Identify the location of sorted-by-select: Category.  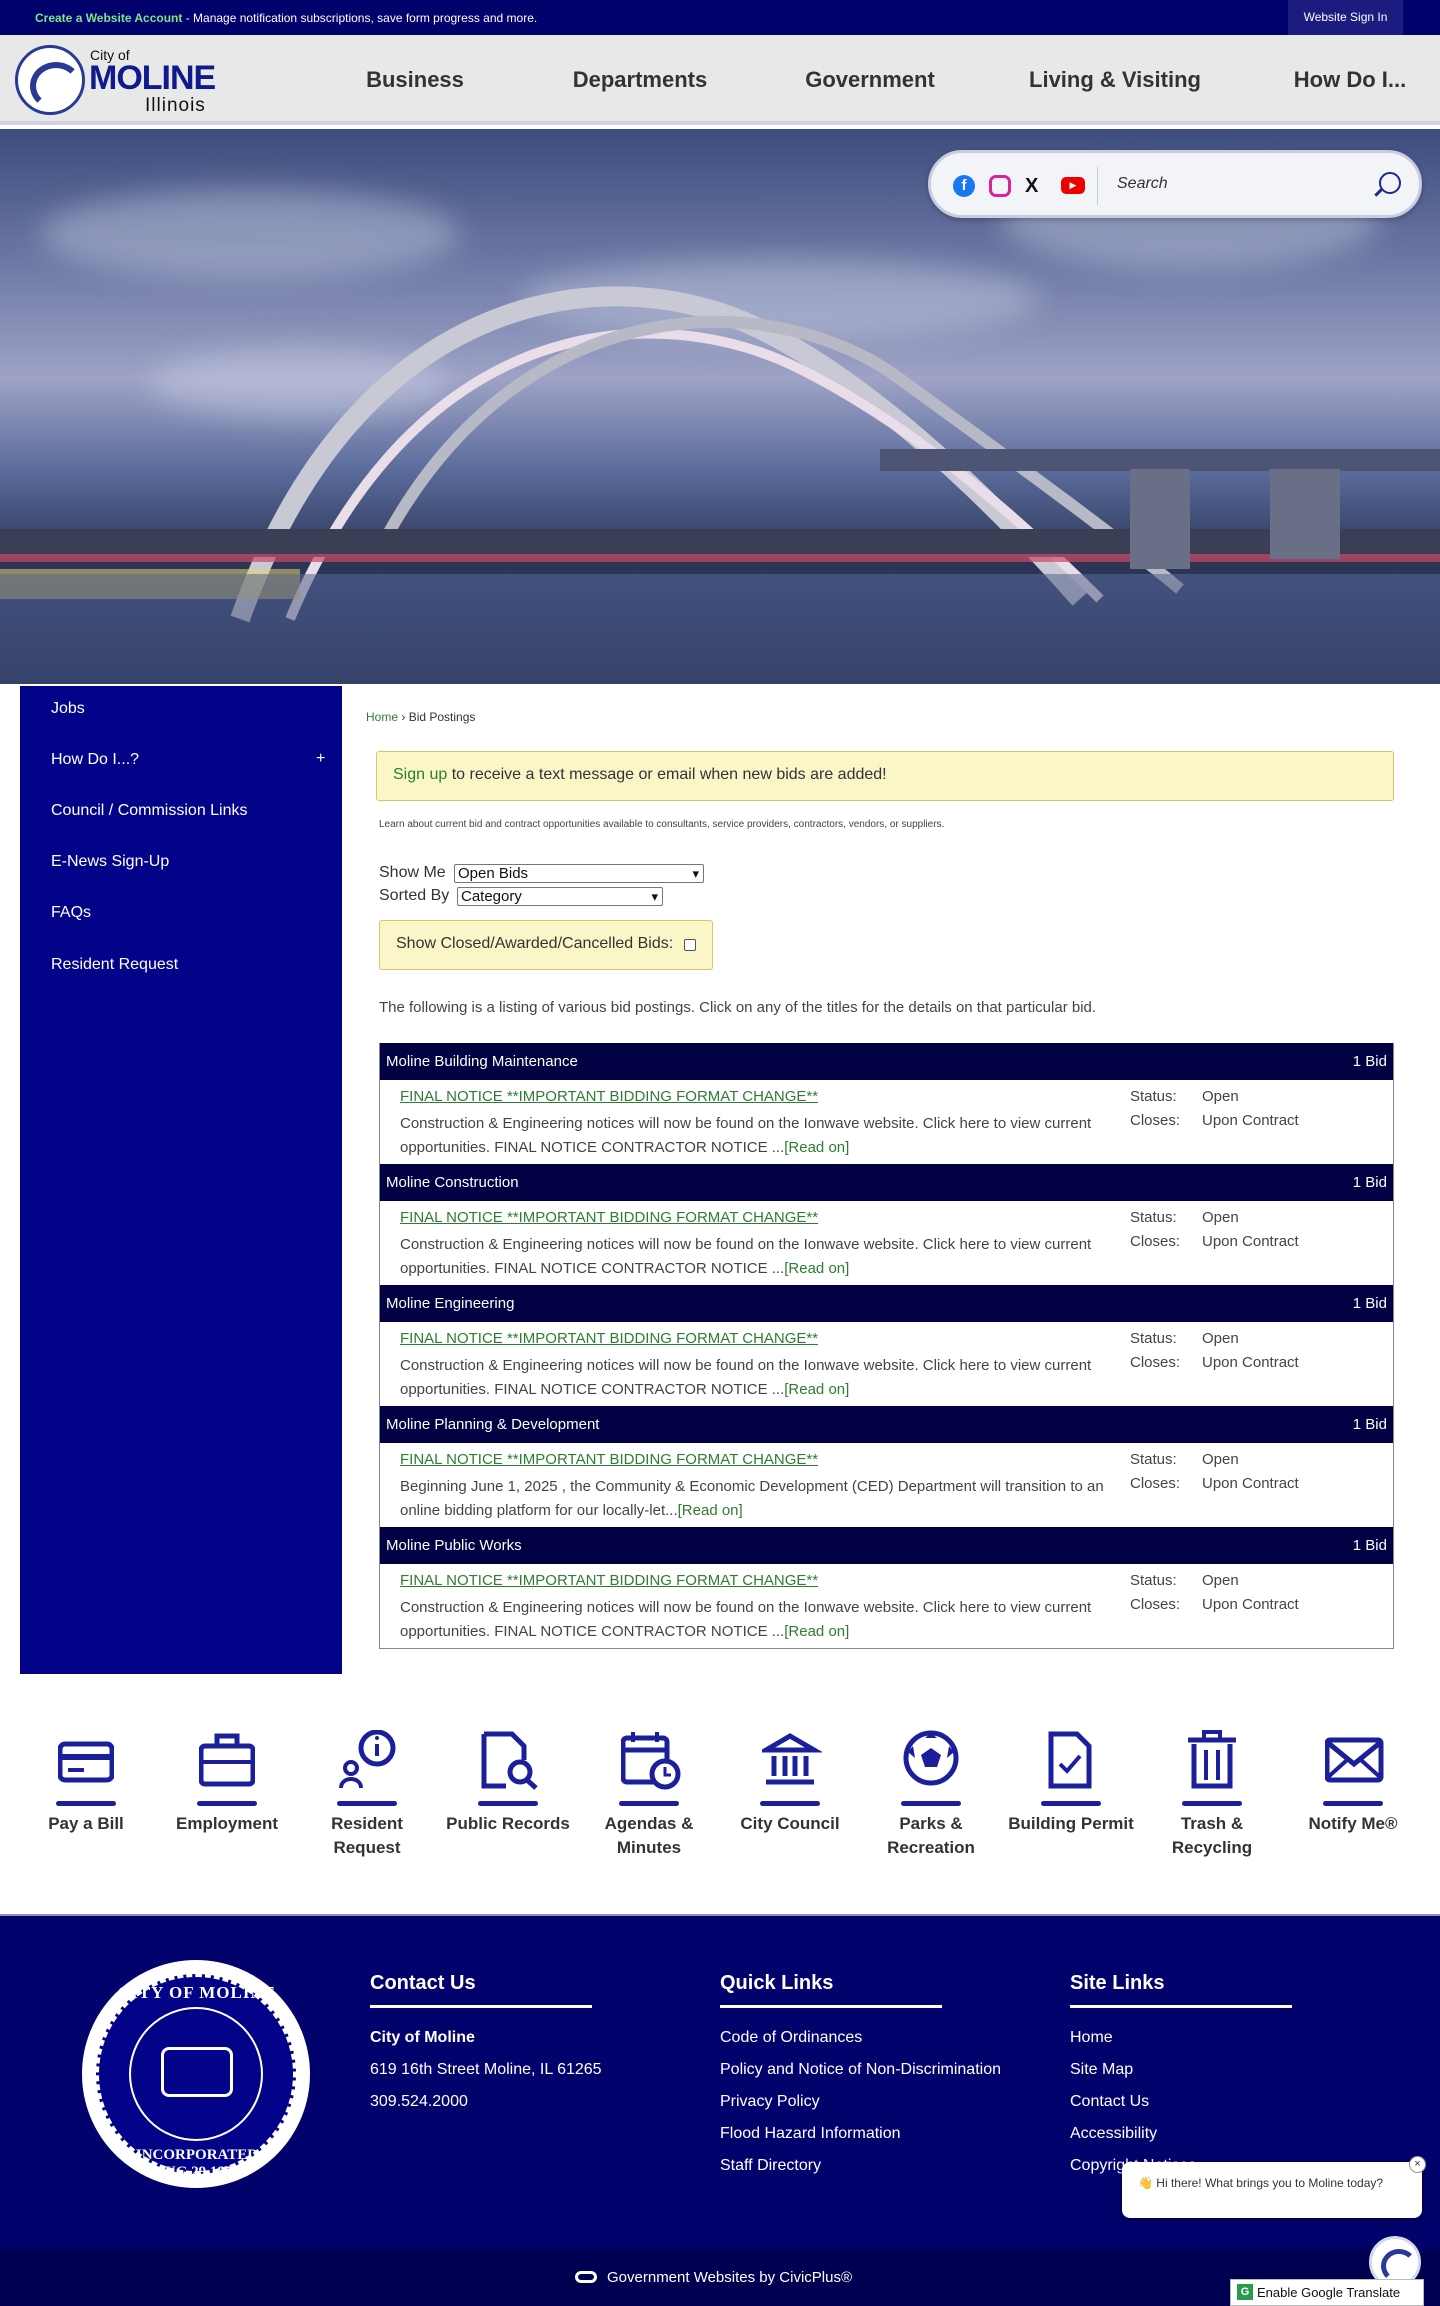
(560, 896).